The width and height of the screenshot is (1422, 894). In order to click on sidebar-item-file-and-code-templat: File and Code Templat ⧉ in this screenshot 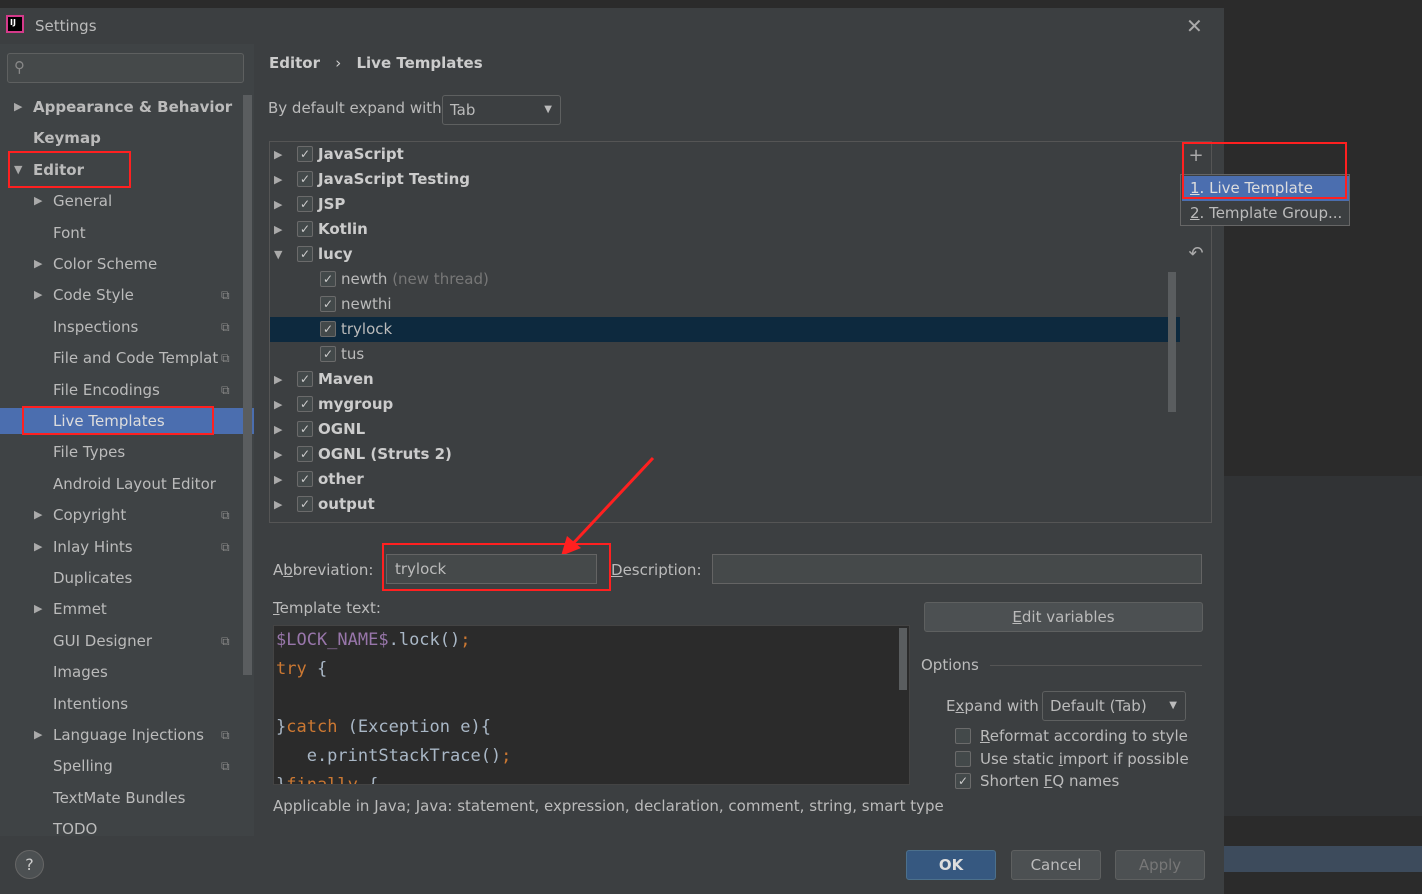, I will do `click(122, 358)`.